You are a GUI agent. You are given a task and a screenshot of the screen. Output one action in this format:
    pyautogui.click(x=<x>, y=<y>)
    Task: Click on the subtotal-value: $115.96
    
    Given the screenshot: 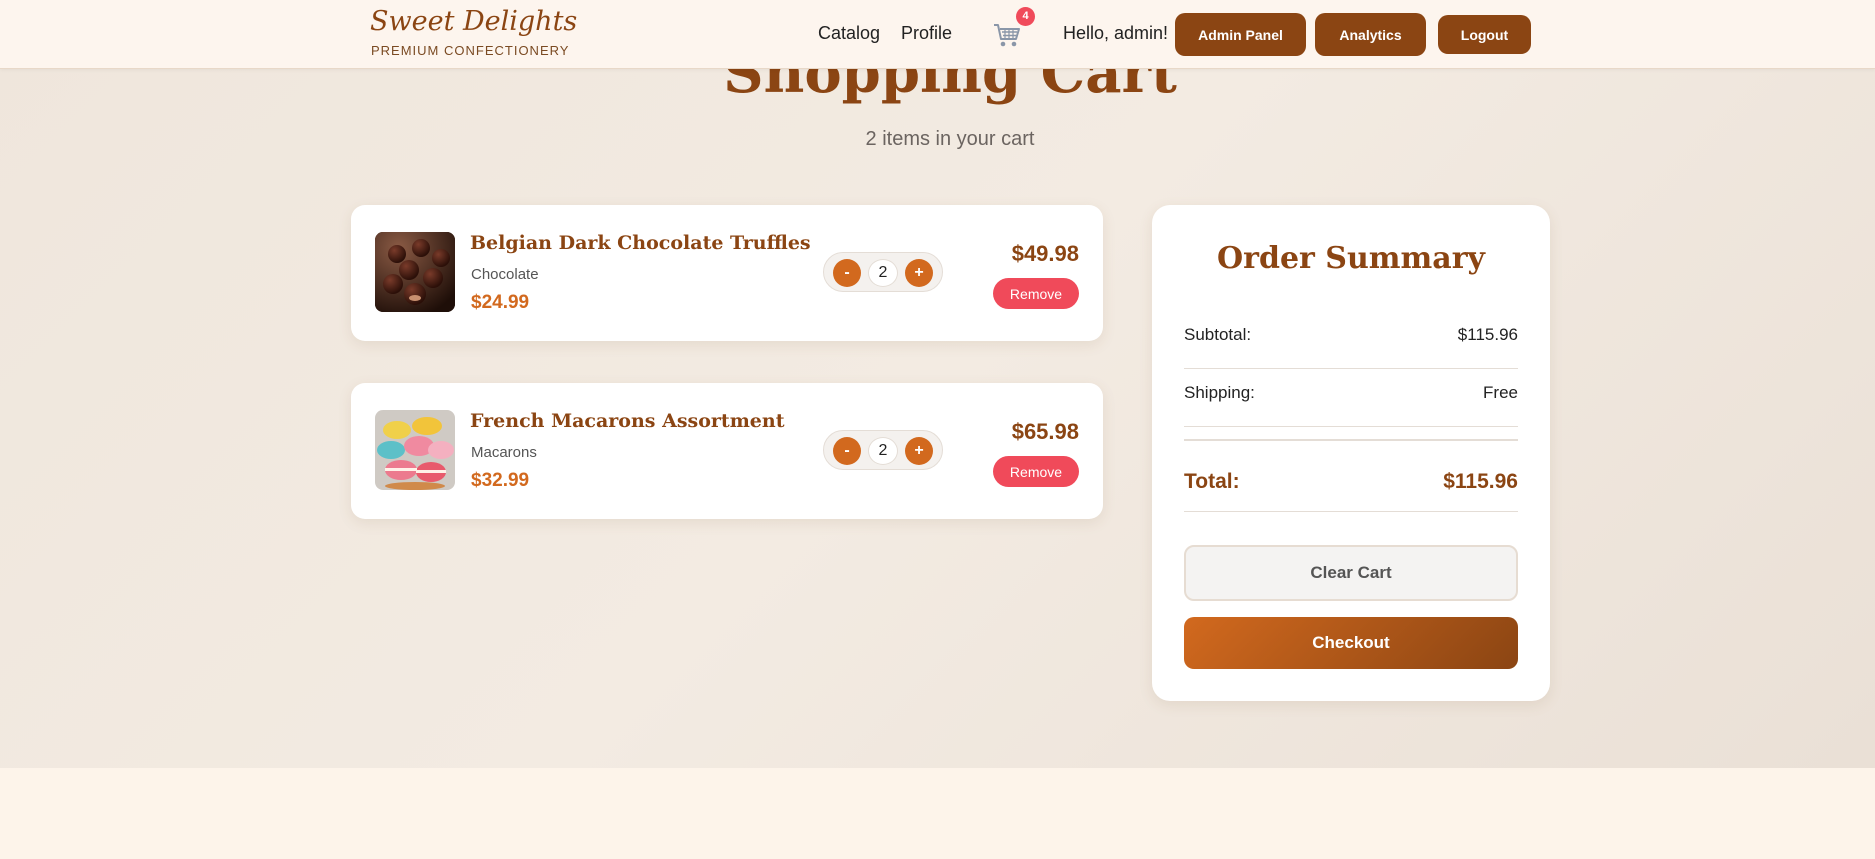 What is the action you would take?
    pyautogui.click(x=1487, y=334)
    